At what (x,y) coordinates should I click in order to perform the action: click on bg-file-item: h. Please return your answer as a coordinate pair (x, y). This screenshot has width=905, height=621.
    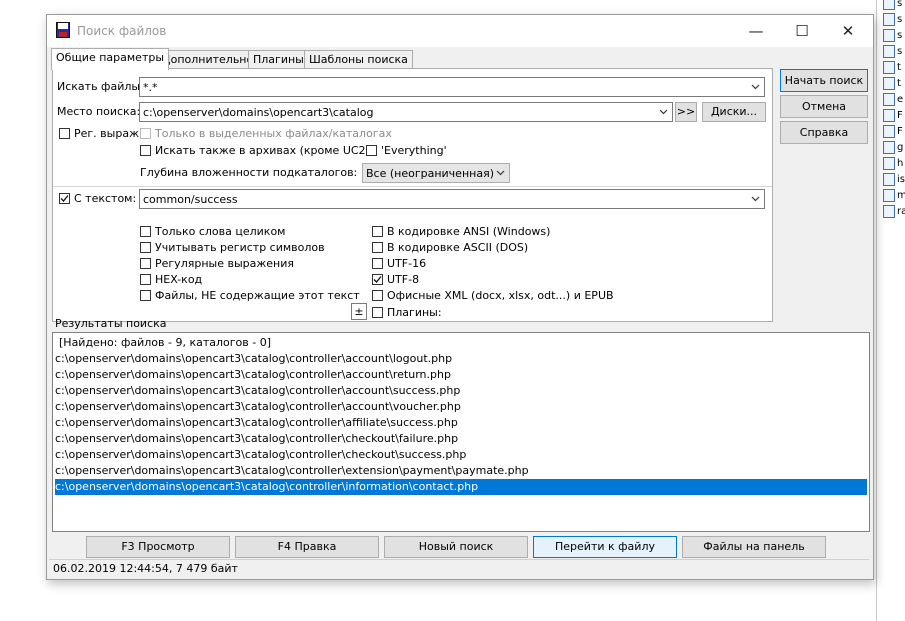
    Looking at the image, I should click on (894, 163).